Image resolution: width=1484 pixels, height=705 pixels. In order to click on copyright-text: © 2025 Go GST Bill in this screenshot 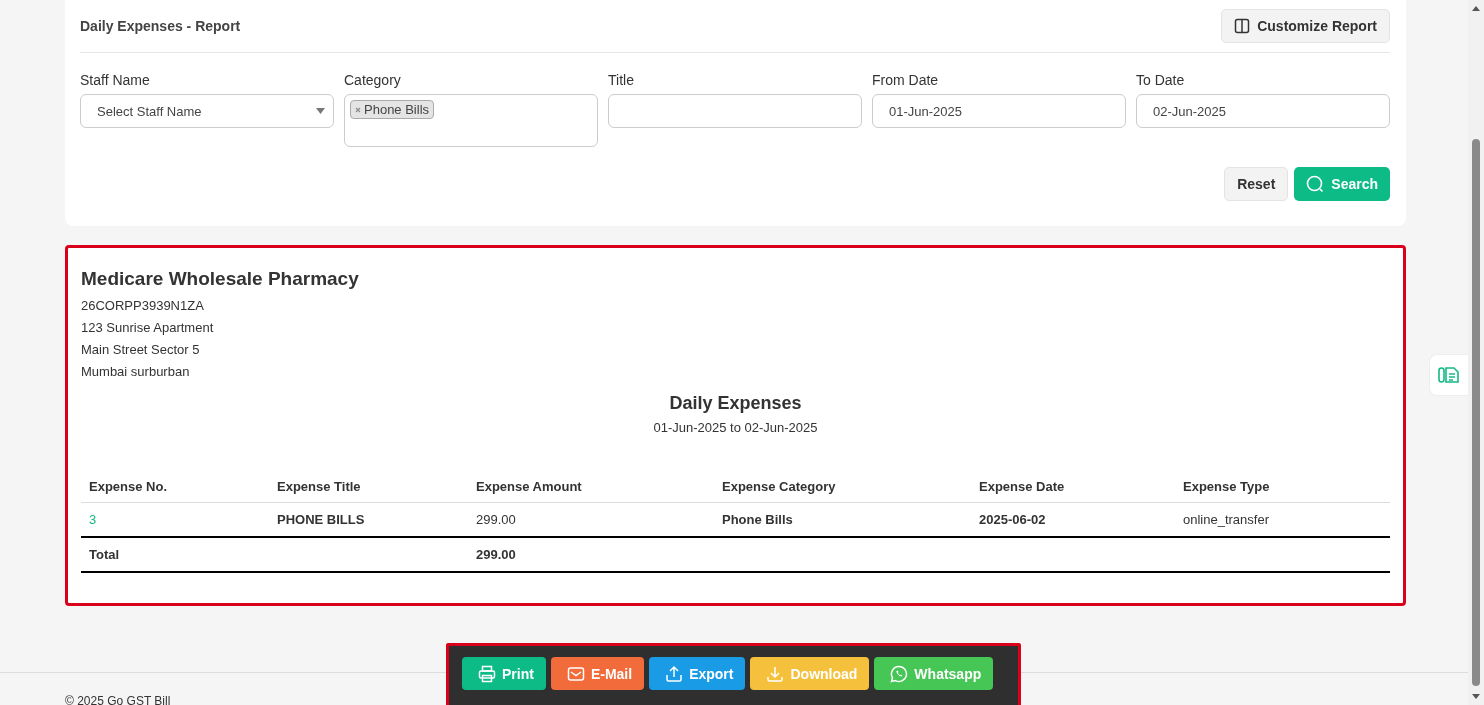, I will do `click(118, 699)`.